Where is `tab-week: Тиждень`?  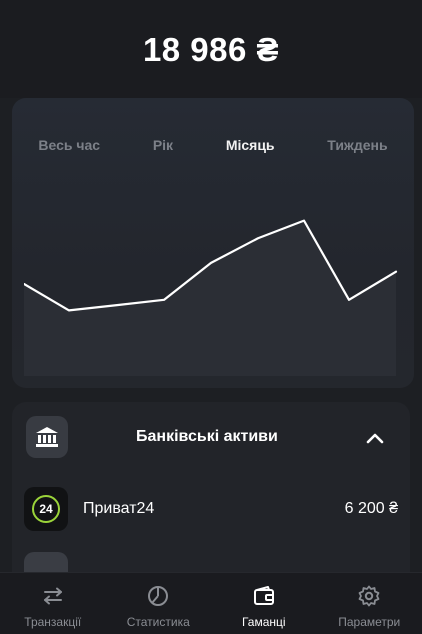 tab-week: Тиждень is located at coordinates (357, 145).